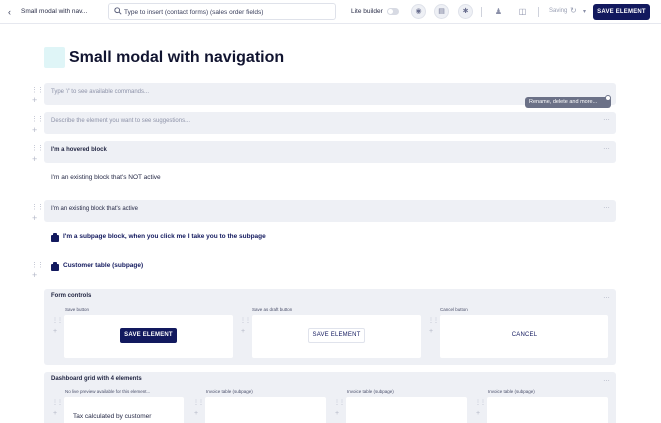 The width and height of the screenshot is (661, 423). Describe the element at coordinates (558, 11) in the screenshot. I see `saving-status: Saving` at that location.